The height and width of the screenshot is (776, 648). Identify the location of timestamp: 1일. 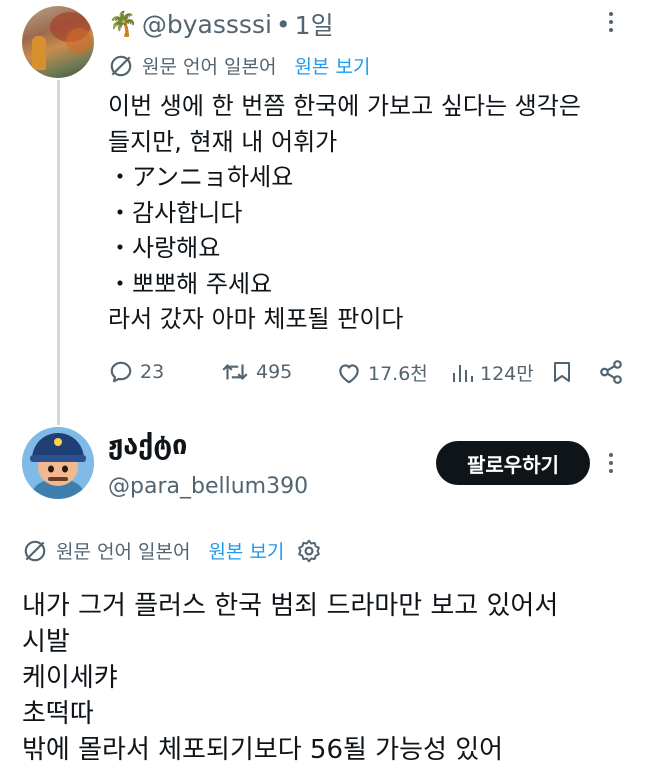
(314, 24).